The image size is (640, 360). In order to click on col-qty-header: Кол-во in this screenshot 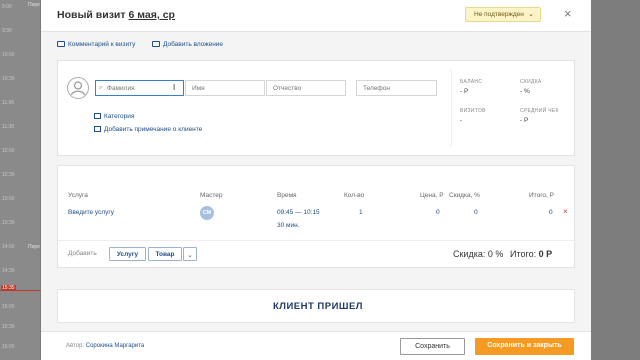, I will do `click(354, 195)`.